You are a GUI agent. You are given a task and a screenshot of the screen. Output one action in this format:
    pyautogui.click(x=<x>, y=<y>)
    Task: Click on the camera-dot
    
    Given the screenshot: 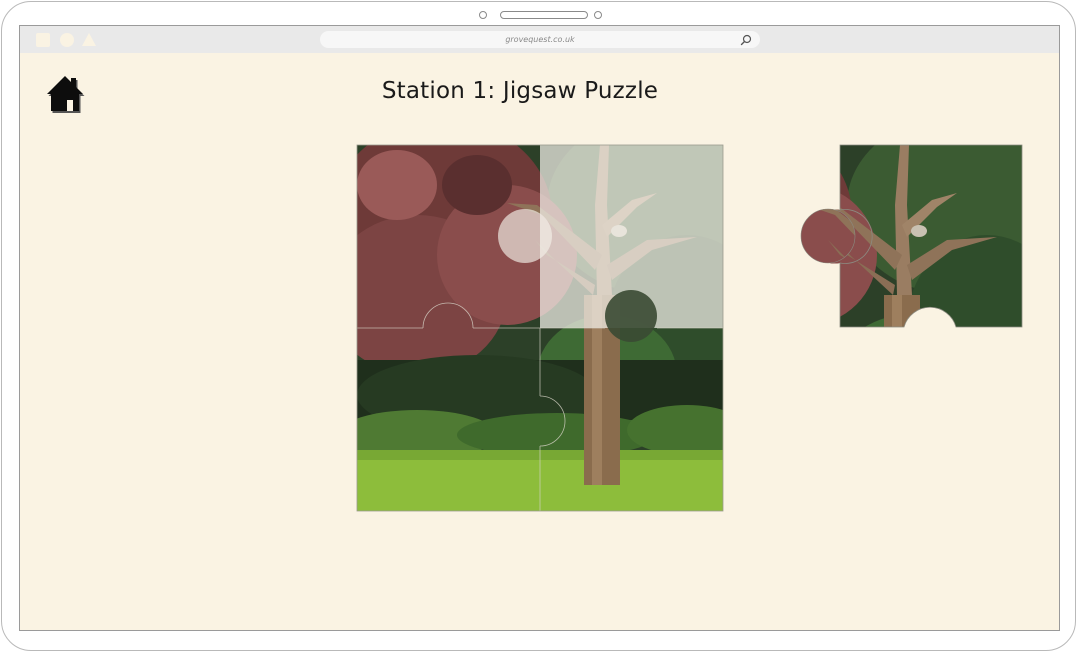 What is the action you would take?
    pyautogui.click(x=483, y=15)
    